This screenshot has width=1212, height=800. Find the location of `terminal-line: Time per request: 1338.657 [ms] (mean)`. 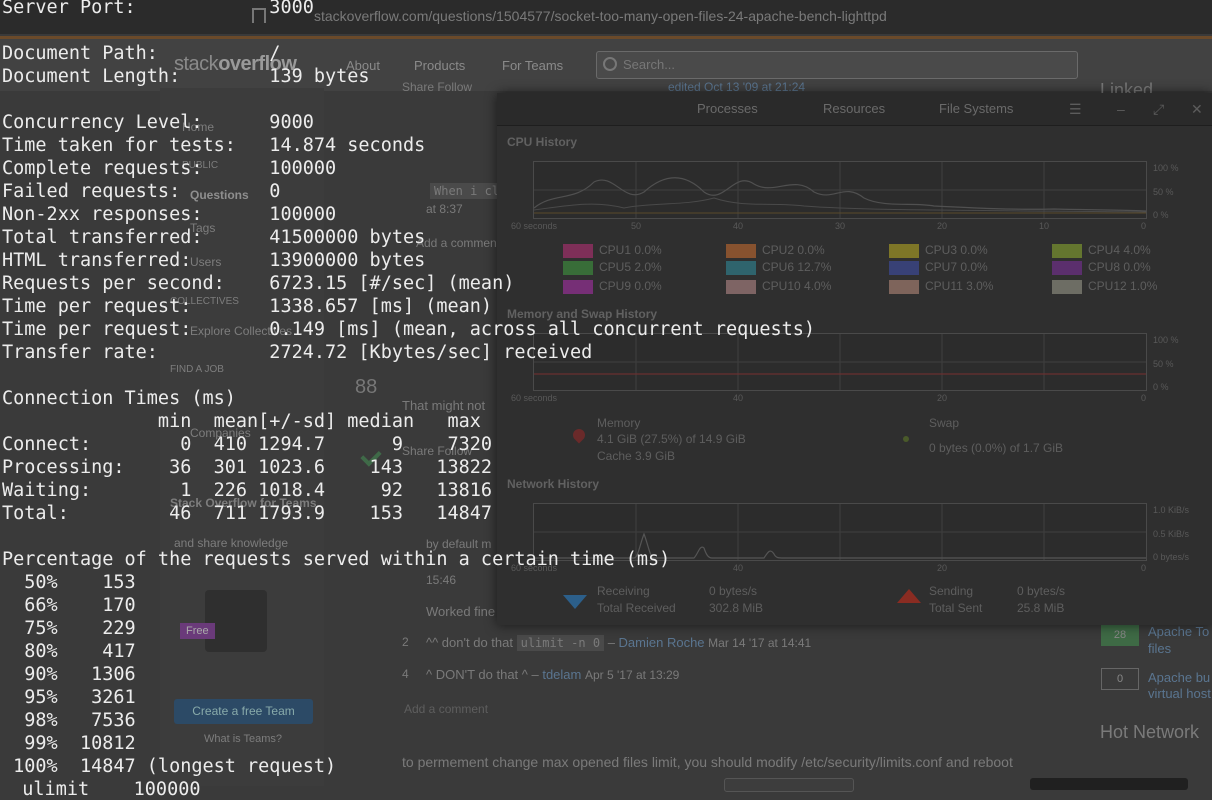

terminal-line: Time per request: 1338.657 [ms] (mean) is located at coordinates (247, 306).